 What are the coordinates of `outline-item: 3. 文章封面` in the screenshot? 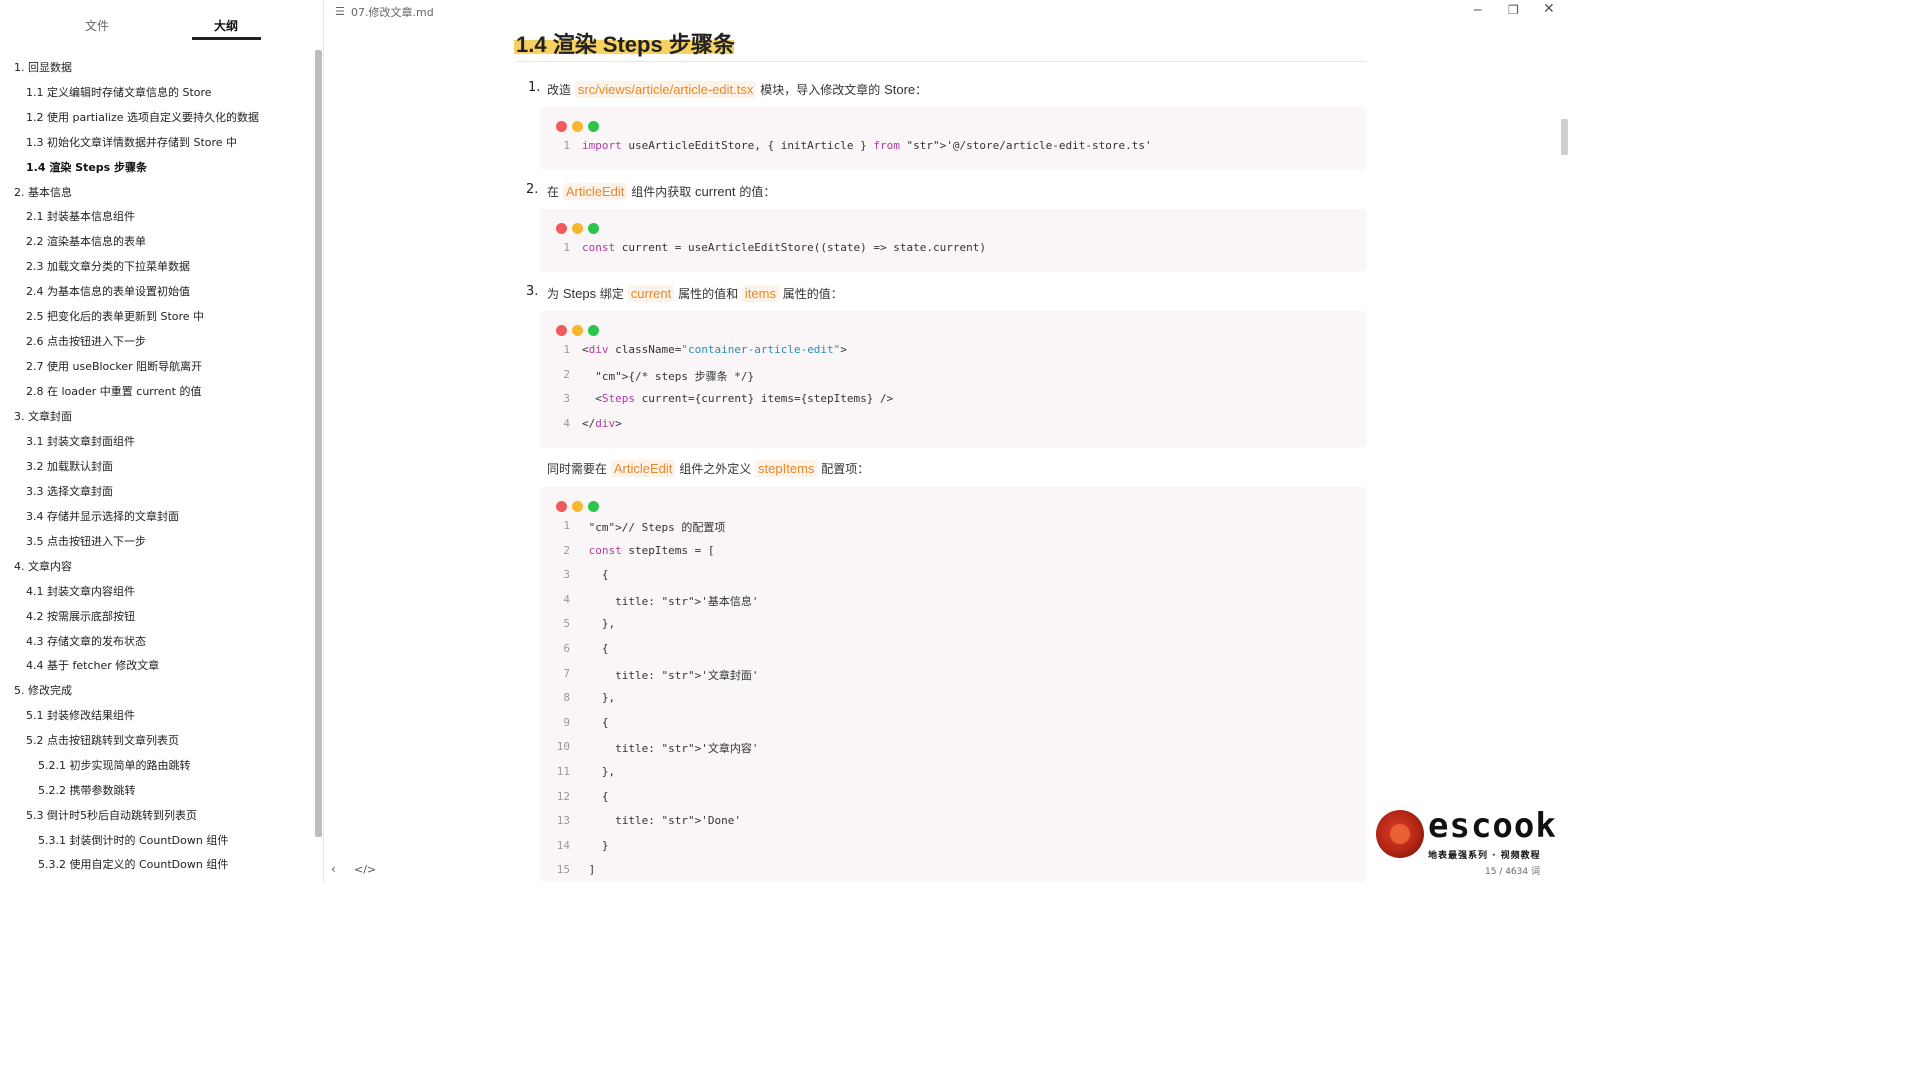 It's located at (43, 417).